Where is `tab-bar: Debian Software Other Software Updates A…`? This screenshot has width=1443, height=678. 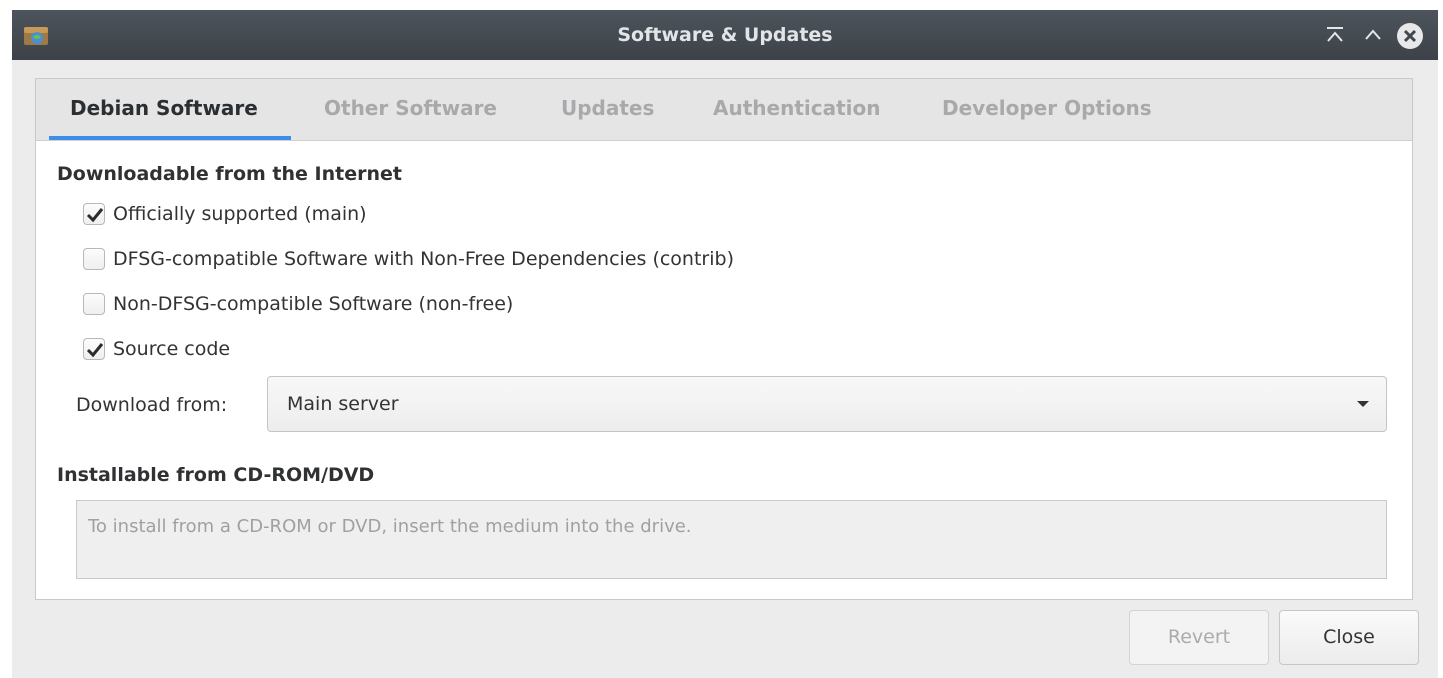 tab-bar: Debian Software Other Software Updates A… is located at coordinates (724, 110).